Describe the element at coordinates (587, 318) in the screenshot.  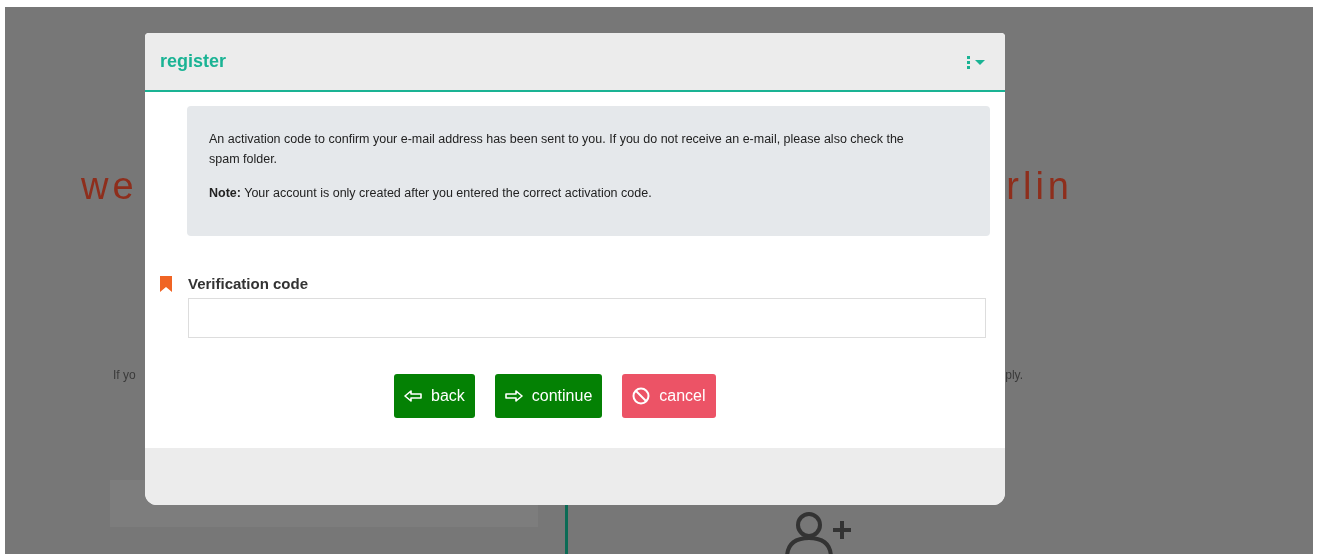
I see `input-field` at that location.